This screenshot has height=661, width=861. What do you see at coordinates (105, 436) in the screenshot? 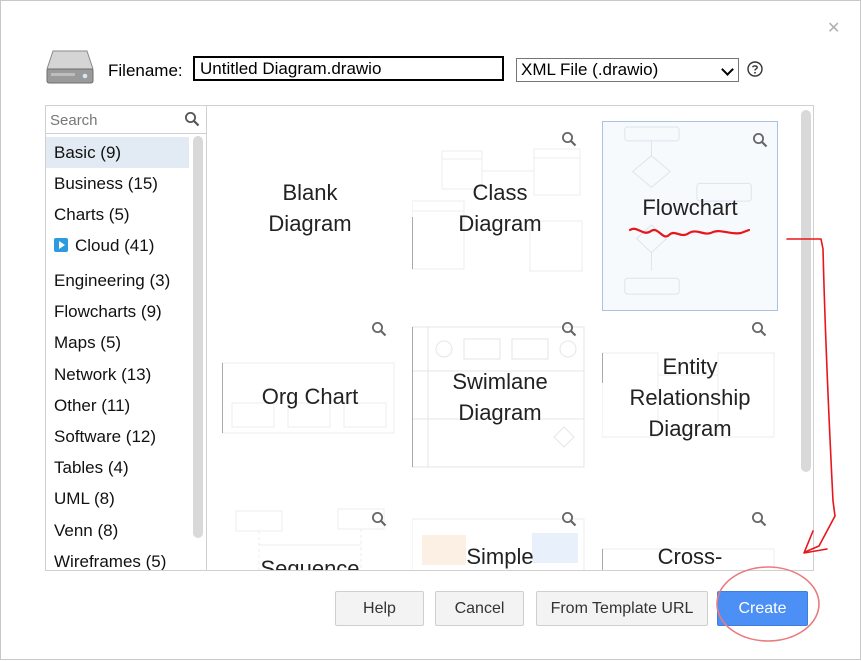
I see `category-label: Software (12)` at bounding box center [105, 436].